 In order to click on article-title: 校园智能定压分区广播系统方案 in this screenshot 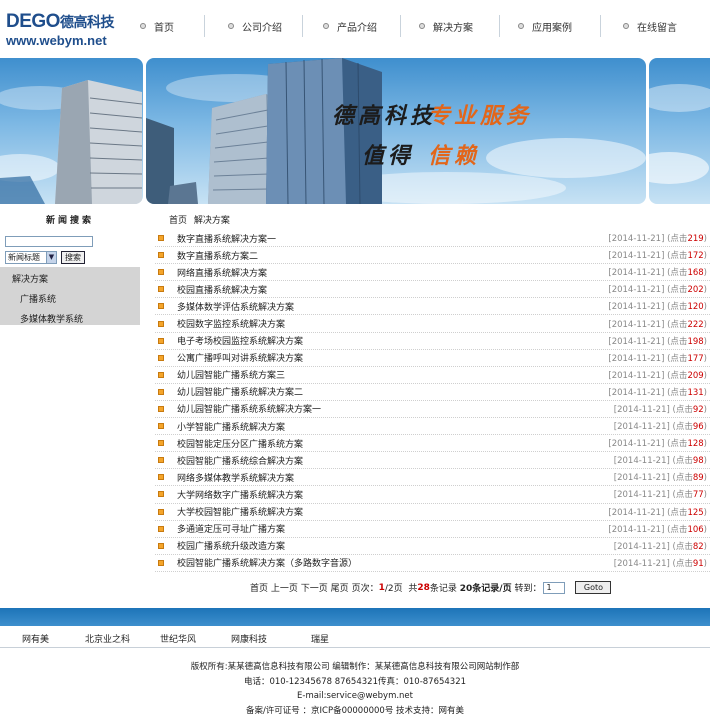, I will do `click(240, 443)`.